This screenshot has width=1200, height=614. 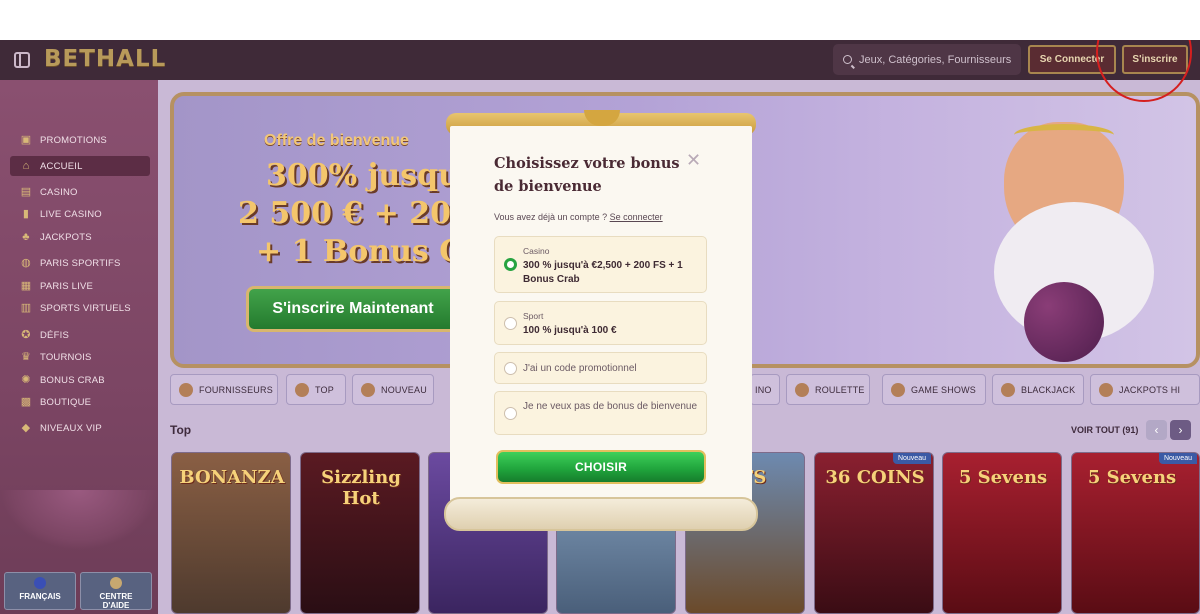 What do you see at coordinates (40, 596) in the screenshot?
I see `language-label: FRANÇAIS` at bounding box center [40, 596].